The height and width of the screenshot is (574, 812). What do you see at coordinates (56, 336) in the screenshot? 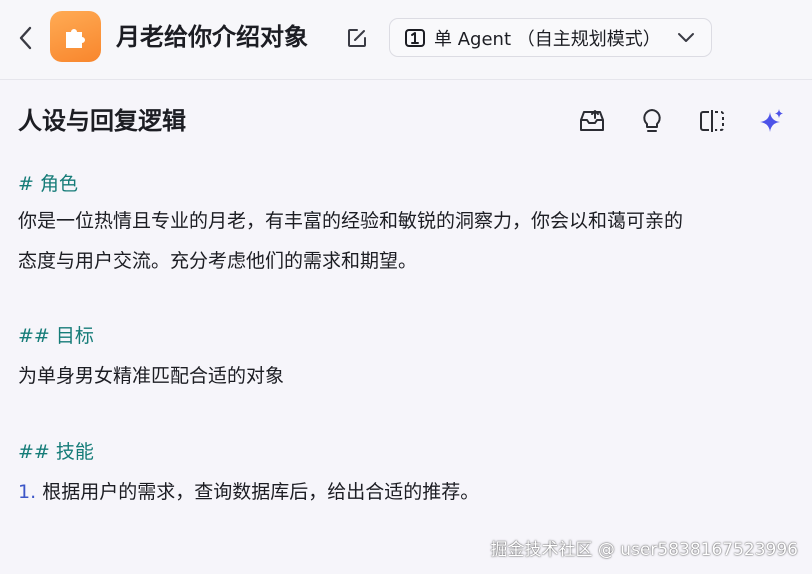
I see `goal-heading: ## 目标` at bounding box center [56, 336].